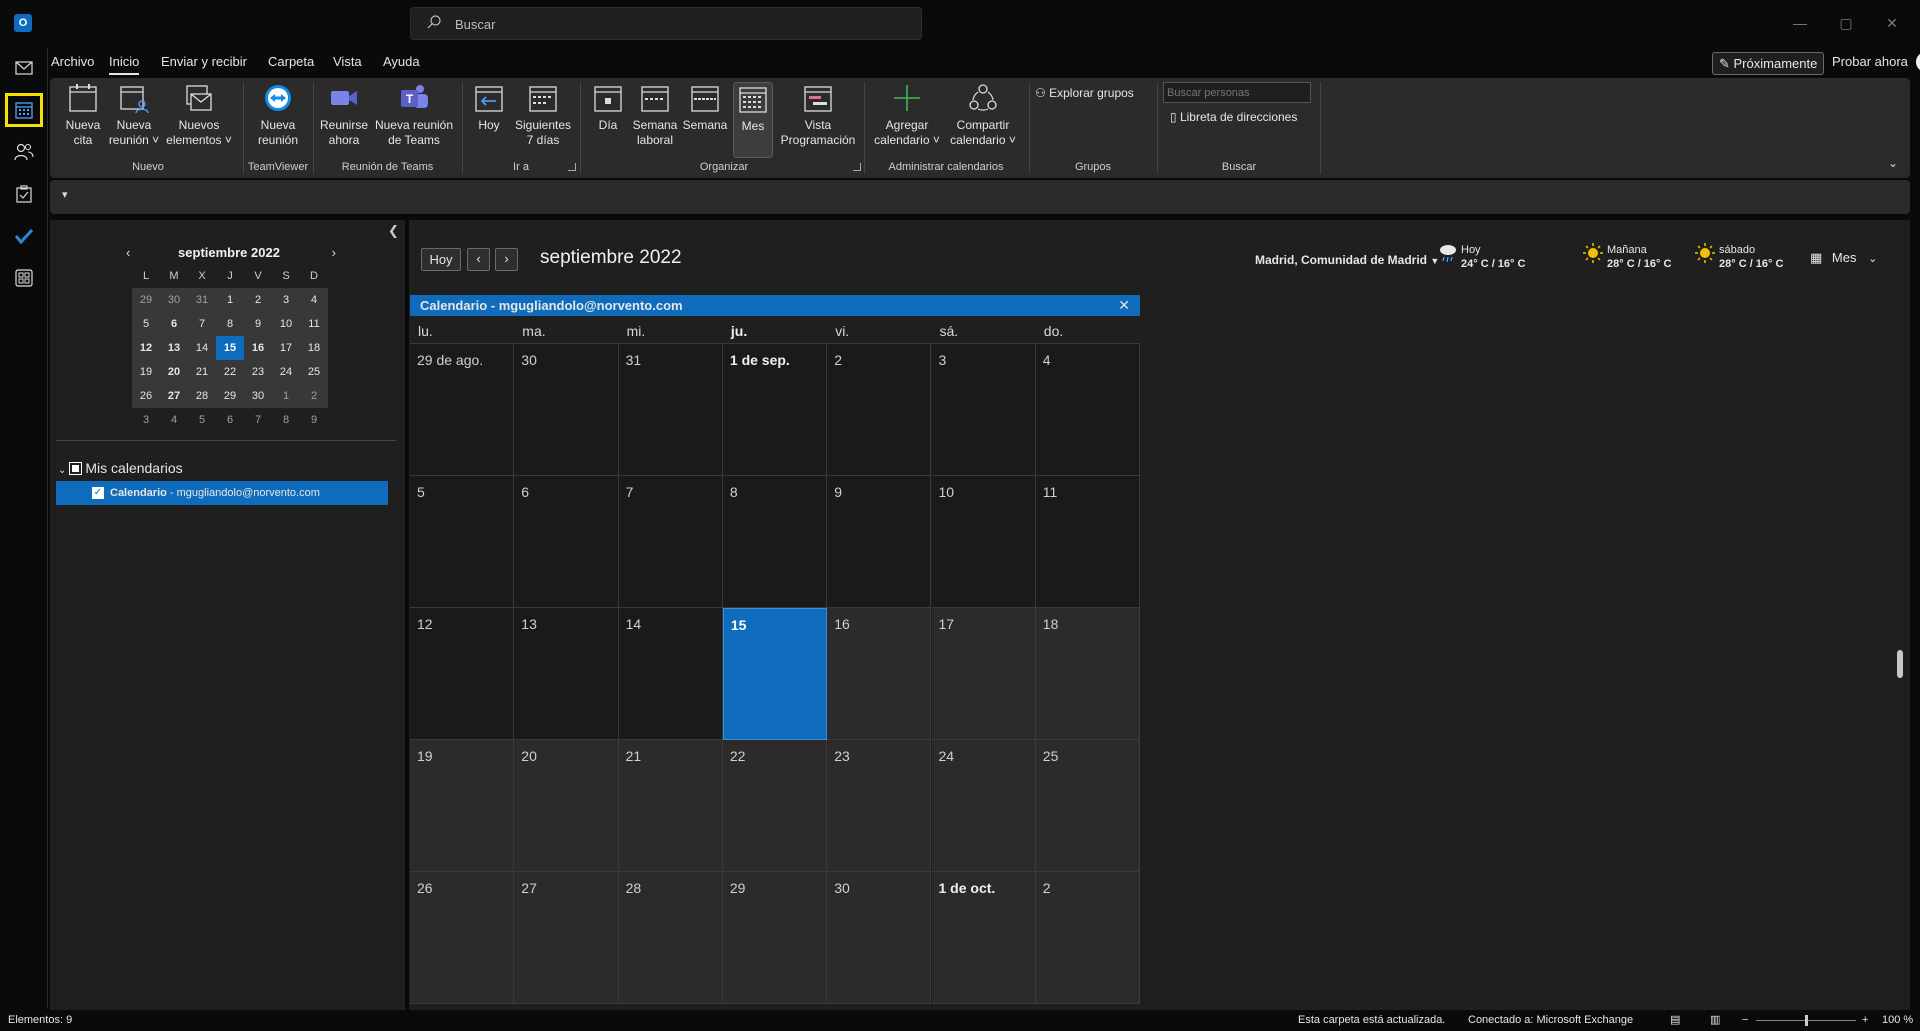 The height and width of the screenshot is (1031, 1920). I want to click on collapse-pane-icon: ❮, so click(393, 231).